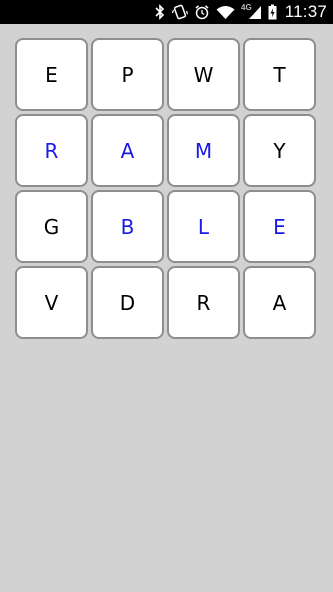 Image resolution: width=333 pixels, height=592 pixels. I want to click on alarm-icon, so click(202, 12).